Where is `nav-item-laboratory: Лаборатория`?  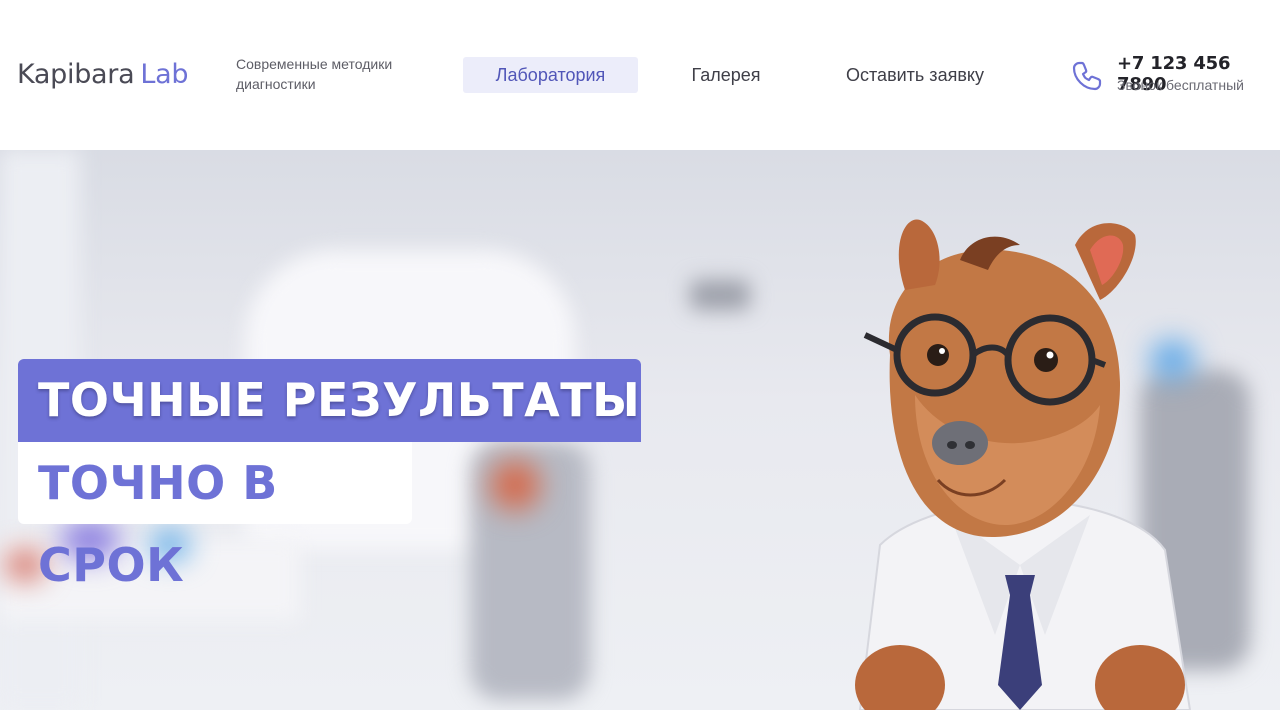 nav-item-laboratory: Лаборатория is located at coordinates (550, 75).